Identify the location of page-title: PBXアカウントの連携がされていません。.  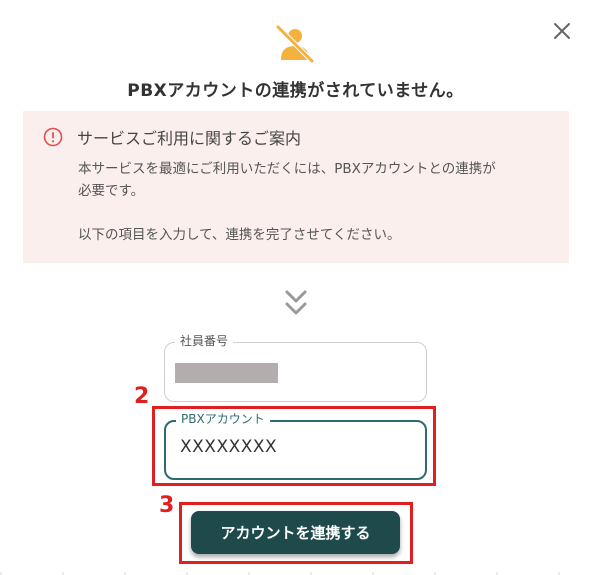
(295, 91).